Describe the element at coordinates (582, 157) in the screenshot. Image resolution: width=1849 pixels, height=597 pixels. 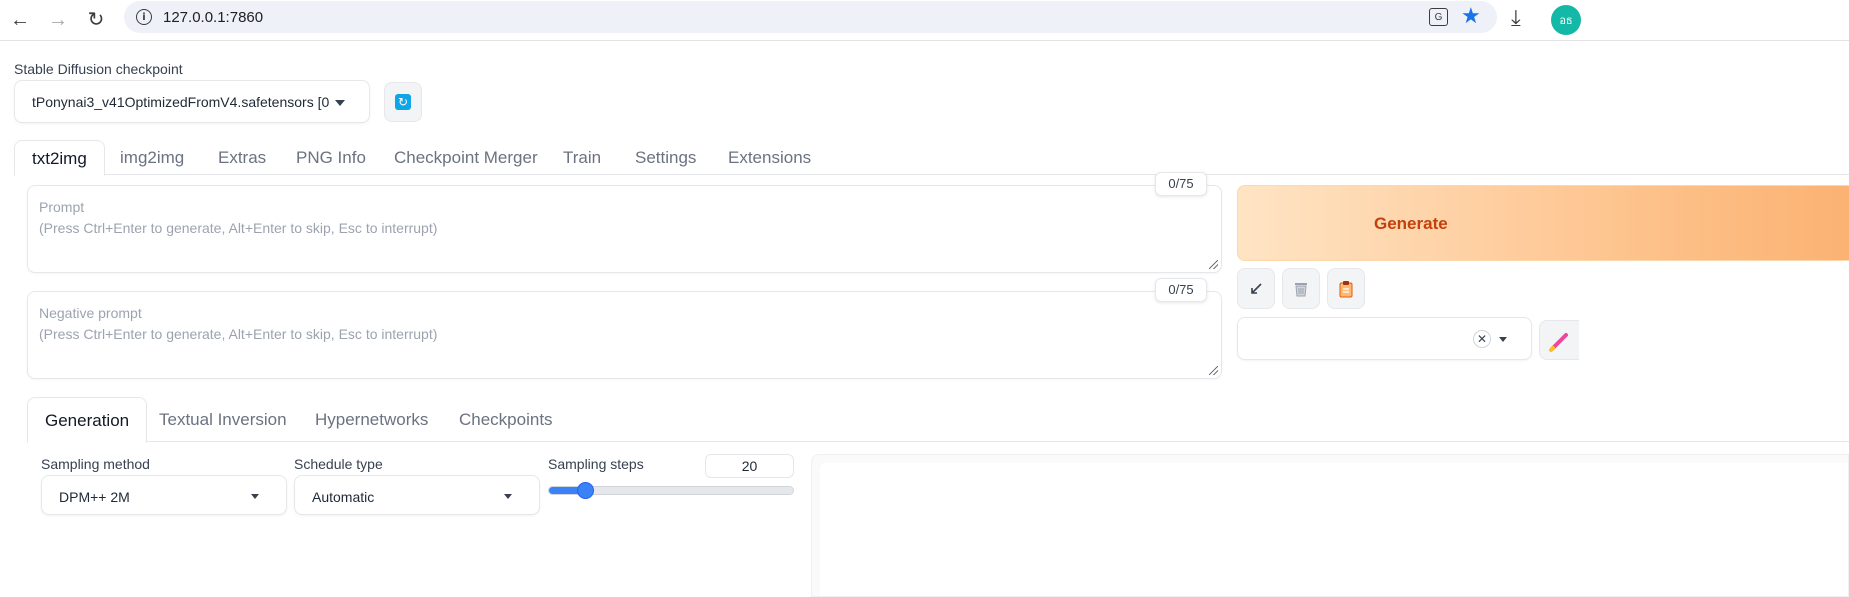
I see `tab-train: Train` at that location.